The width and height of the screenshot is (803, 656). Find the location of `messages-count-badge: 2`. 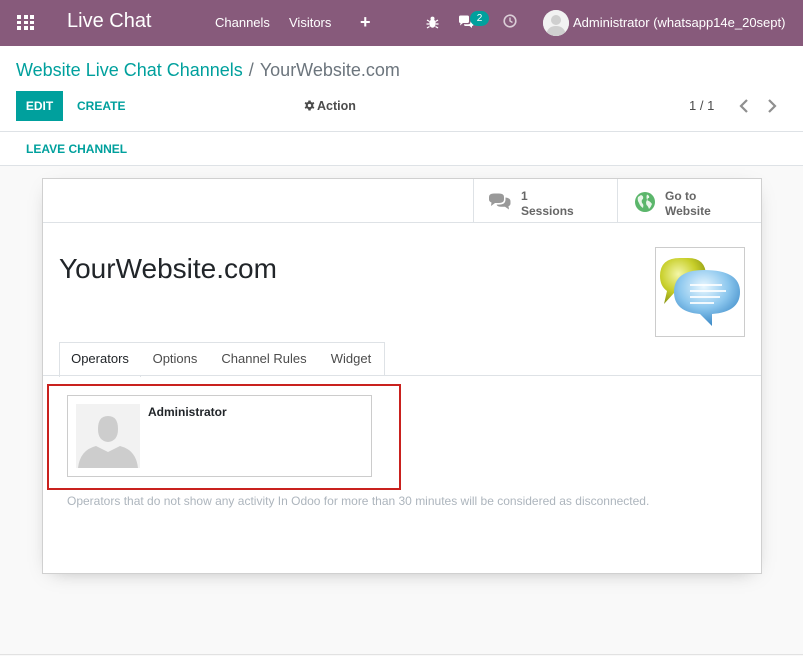

messages-count-badge: 2 is located at coordinates (479, 18).